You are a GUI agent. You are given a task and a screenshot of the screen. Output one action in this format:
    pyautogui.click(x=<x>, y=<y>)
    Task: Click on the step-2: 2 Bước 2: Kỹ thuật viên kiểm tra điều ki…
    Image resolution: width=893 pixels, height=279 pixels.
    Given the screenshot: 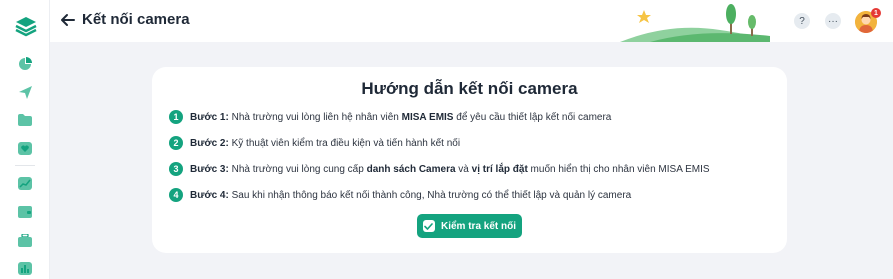 What is the action you would take?
    pyautogui.click(x=314, y=143)
    